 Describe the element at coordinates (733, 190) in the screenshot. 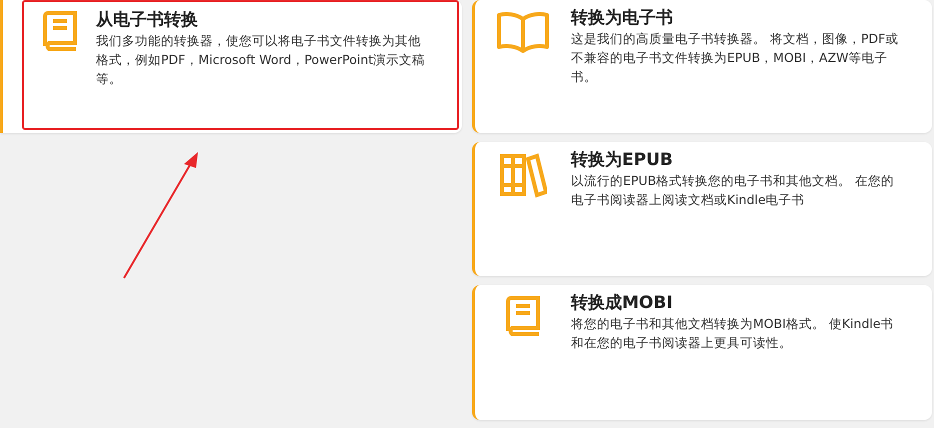

I see `card-description: 以流行的EPUB格式转换您的电子书和其他文档。 在您的电子书阅读器上阅读文档或Kindle电子书` at that location.